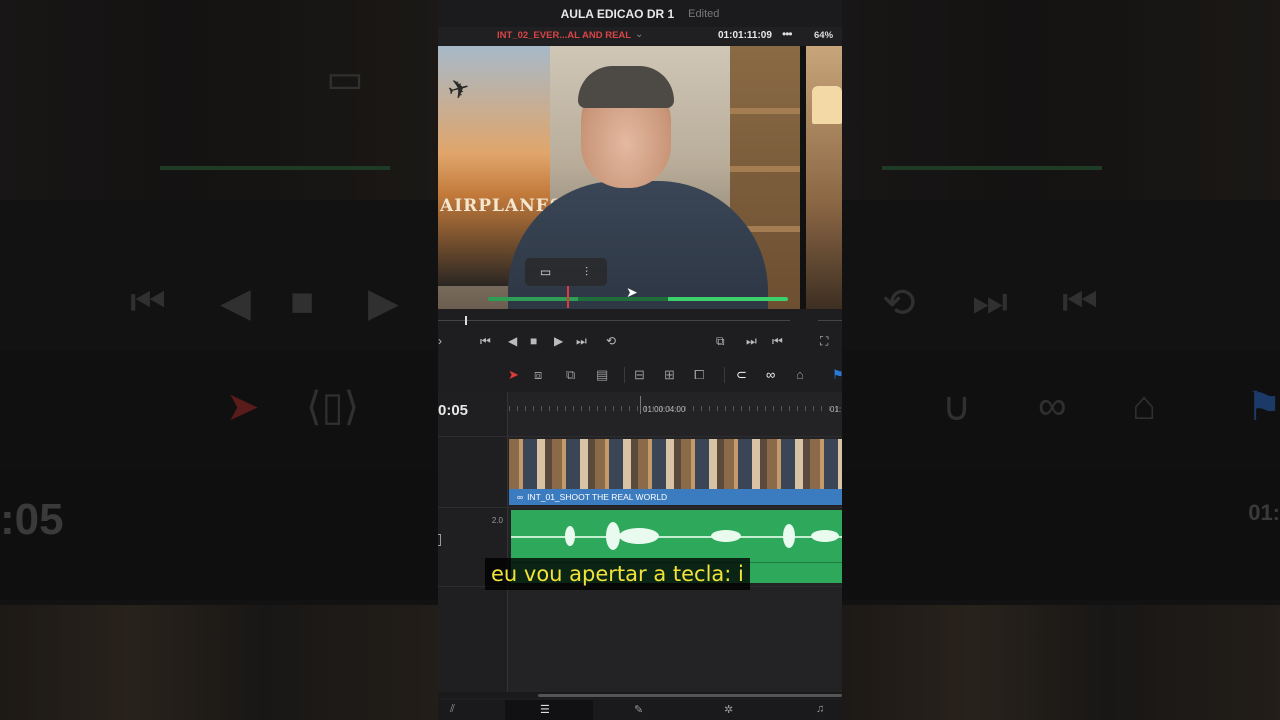 The height and width of the screenshot is (720, 1280). What do you see at coordinates (459, 89) in the screenshot?
I see `airplane-icon: ✈` at bounding box center [459, 89].